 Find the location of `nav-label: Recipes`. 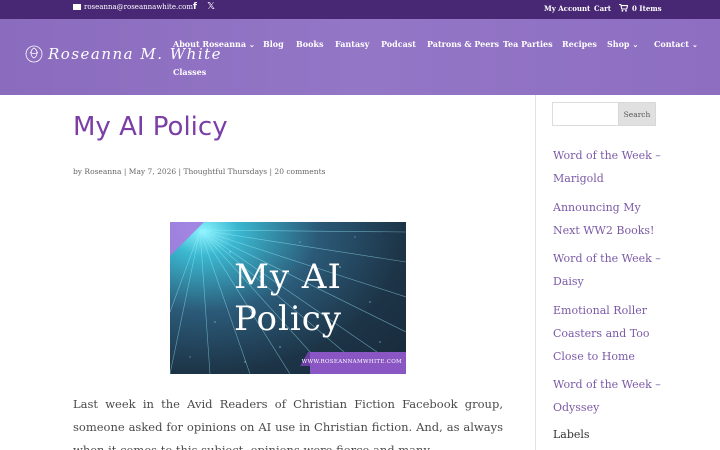

nav-label: Recipes is located at coordinates (579, 44).